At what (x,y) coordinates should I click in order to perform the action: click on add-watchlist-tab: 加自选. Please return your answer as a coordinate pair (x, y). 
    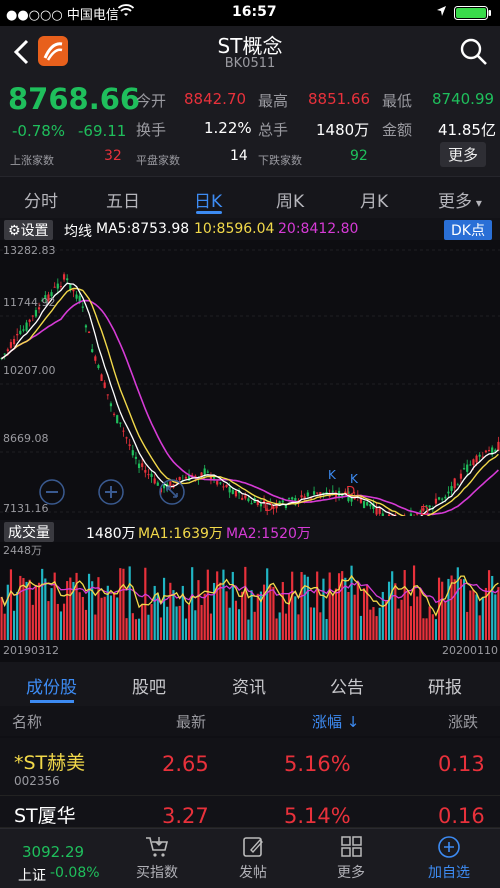
    Looking at the image, I should click on (449, 858).